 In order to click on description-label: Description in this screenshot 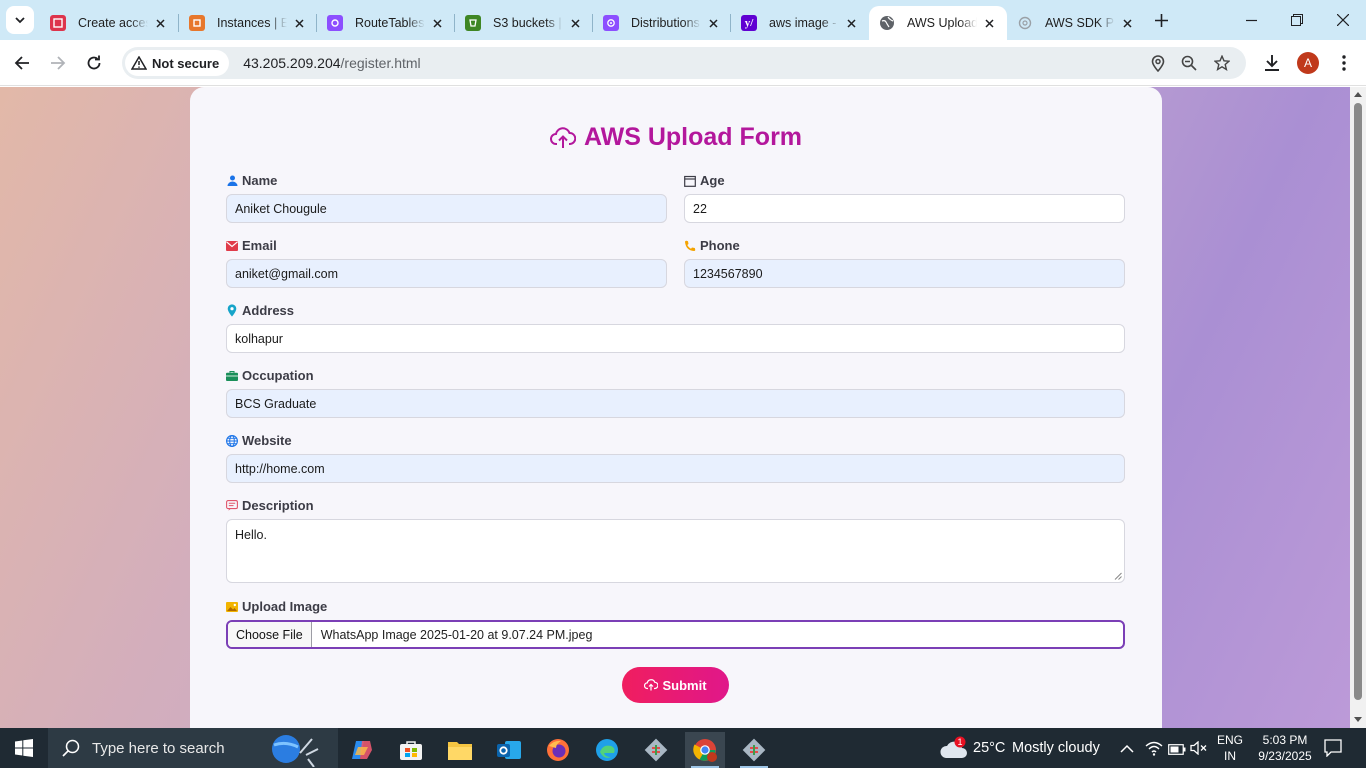, I will do `click(270, 505)`.